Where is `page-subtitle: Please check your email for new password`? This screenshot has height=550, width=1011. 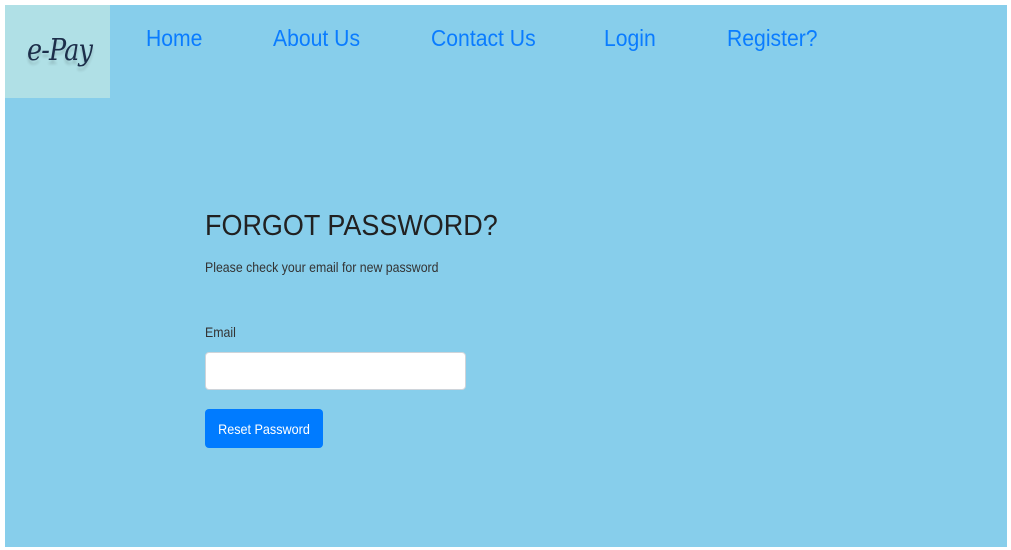
page-subtitle: Please check your email for new password is located at coordinates (322, 267).